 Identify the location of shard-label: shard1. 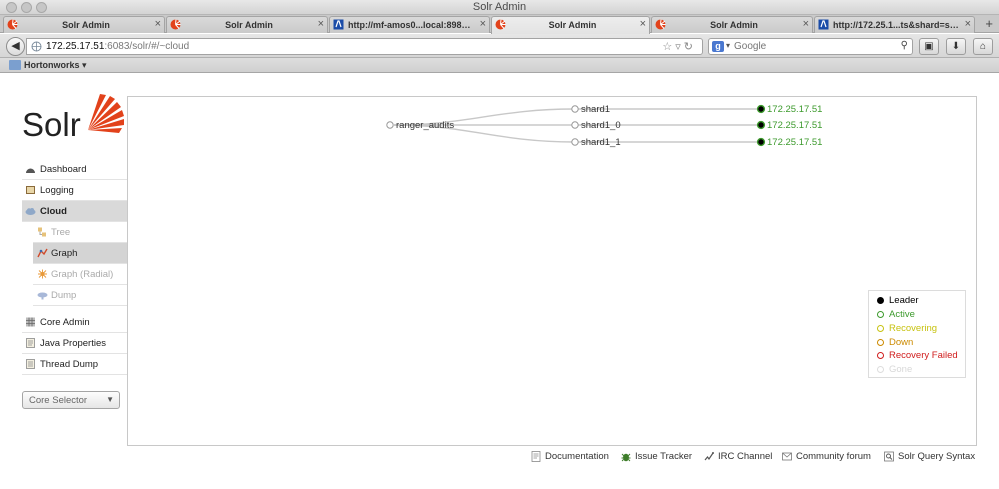
(595, 109).